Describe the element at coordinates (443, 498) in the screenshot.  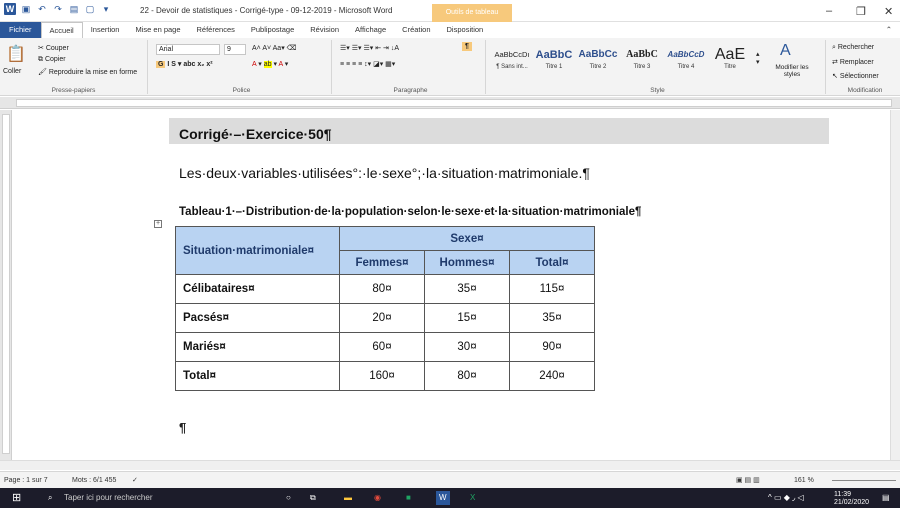
I see `word-taskbar-icon: W` at that location.